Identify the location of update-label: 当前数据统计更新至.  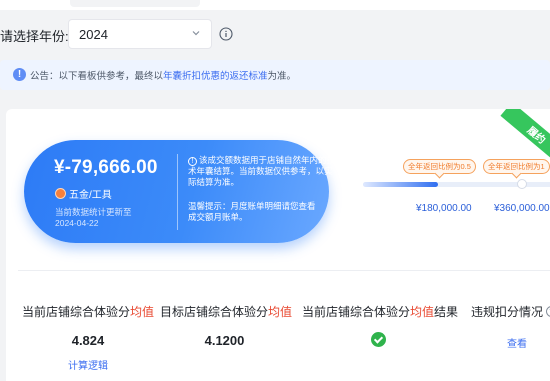
(93, 212).